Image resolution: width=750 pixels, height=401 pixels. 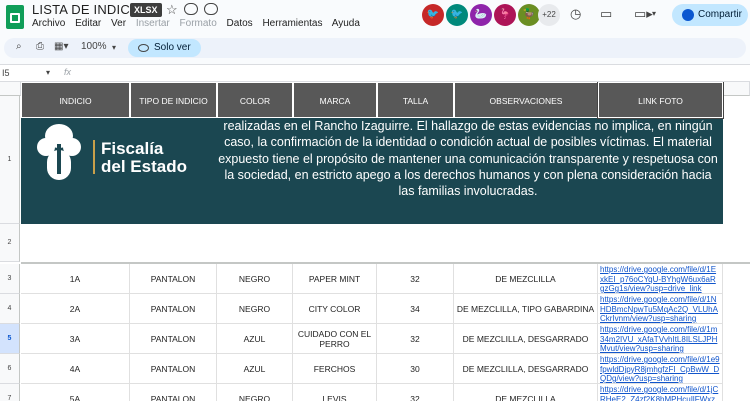 I want to click on globe-icon, so click(x=688, y=15).